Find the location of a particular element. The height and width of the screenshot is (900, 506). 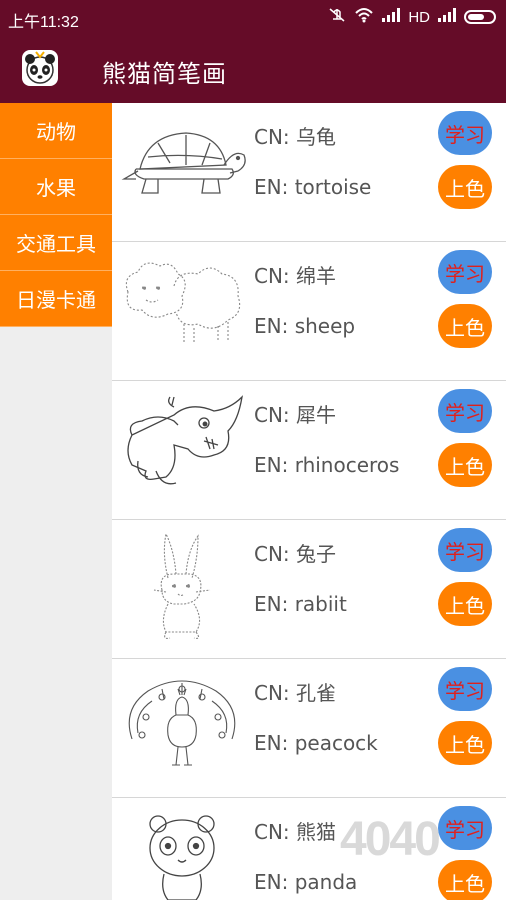

status-time: 上午11:32 is located at coordinates (43, 22).